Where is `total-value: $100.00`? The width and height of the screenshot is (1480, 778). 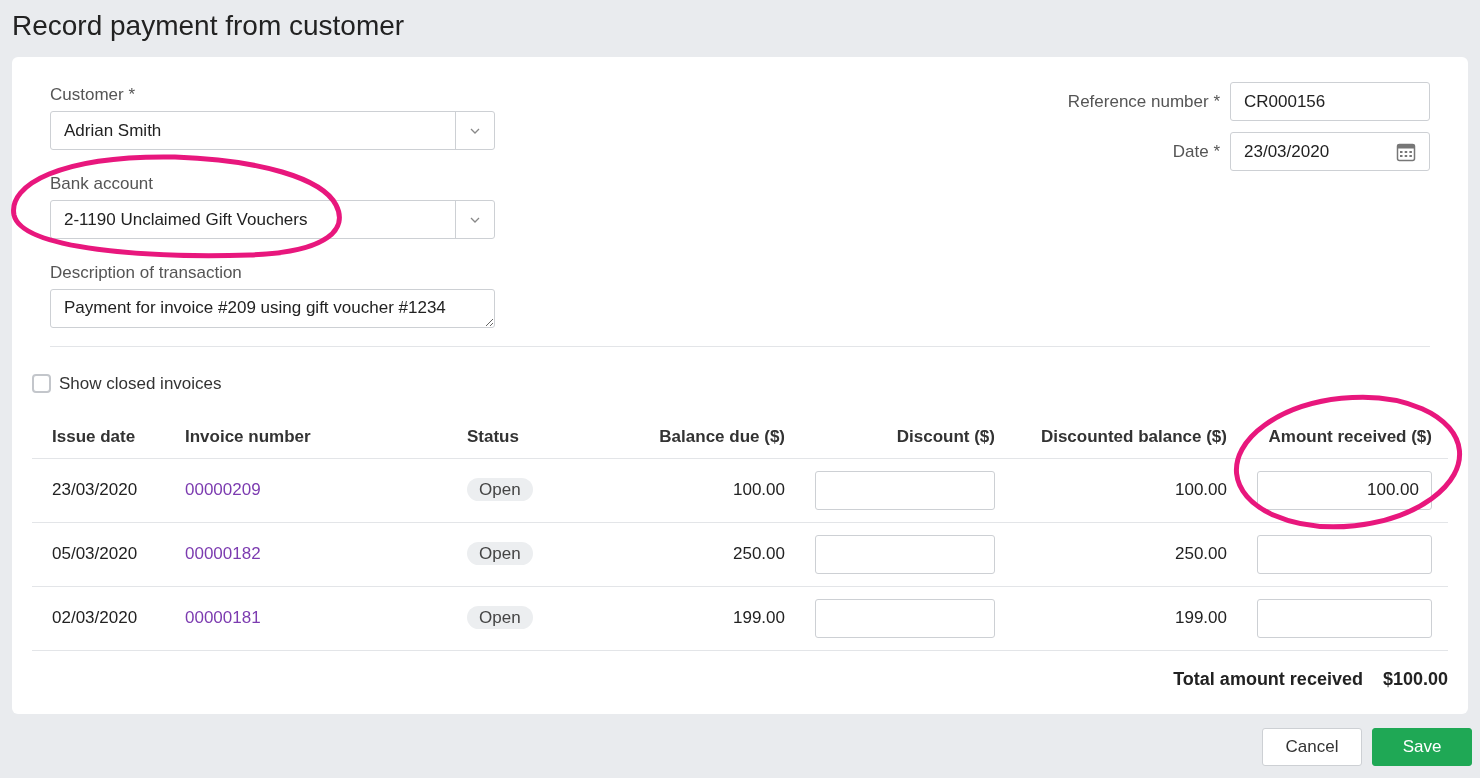
total-value: $100.00 is located at coordinates (1415, 679).